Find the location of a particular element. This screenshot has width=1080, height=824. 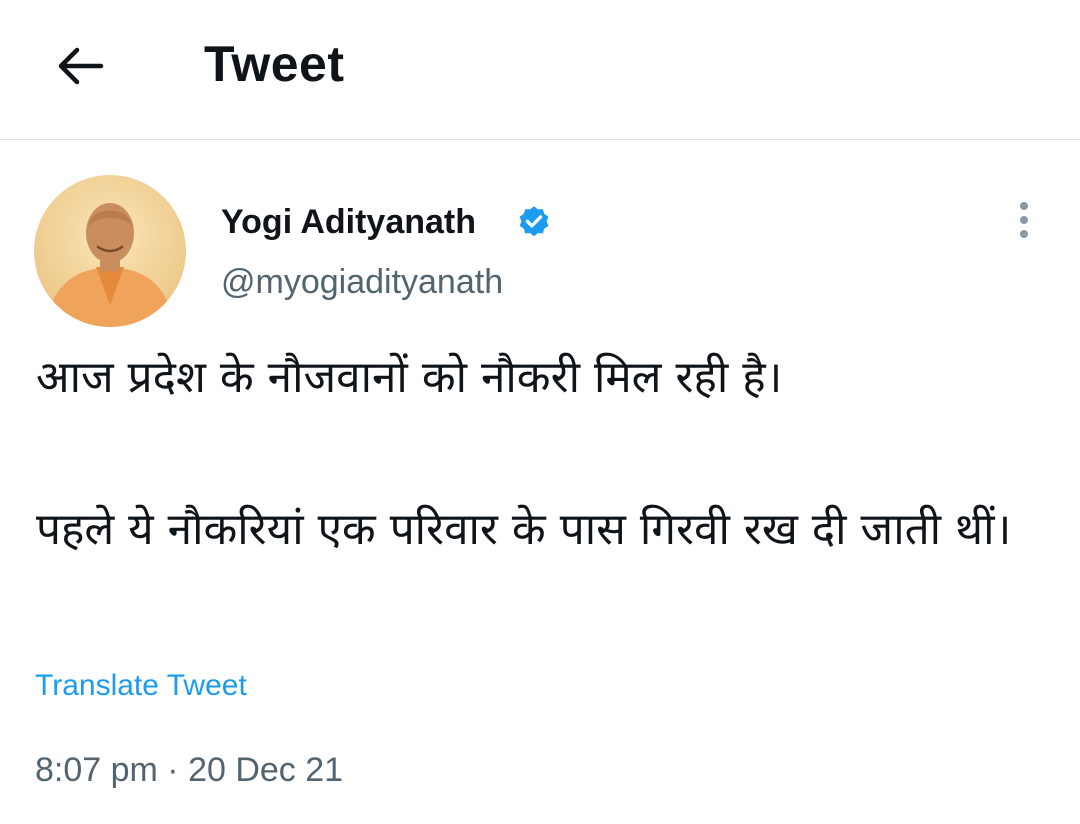

author-display-name: Yogi Adityanath is located at coordinates (348, 222).